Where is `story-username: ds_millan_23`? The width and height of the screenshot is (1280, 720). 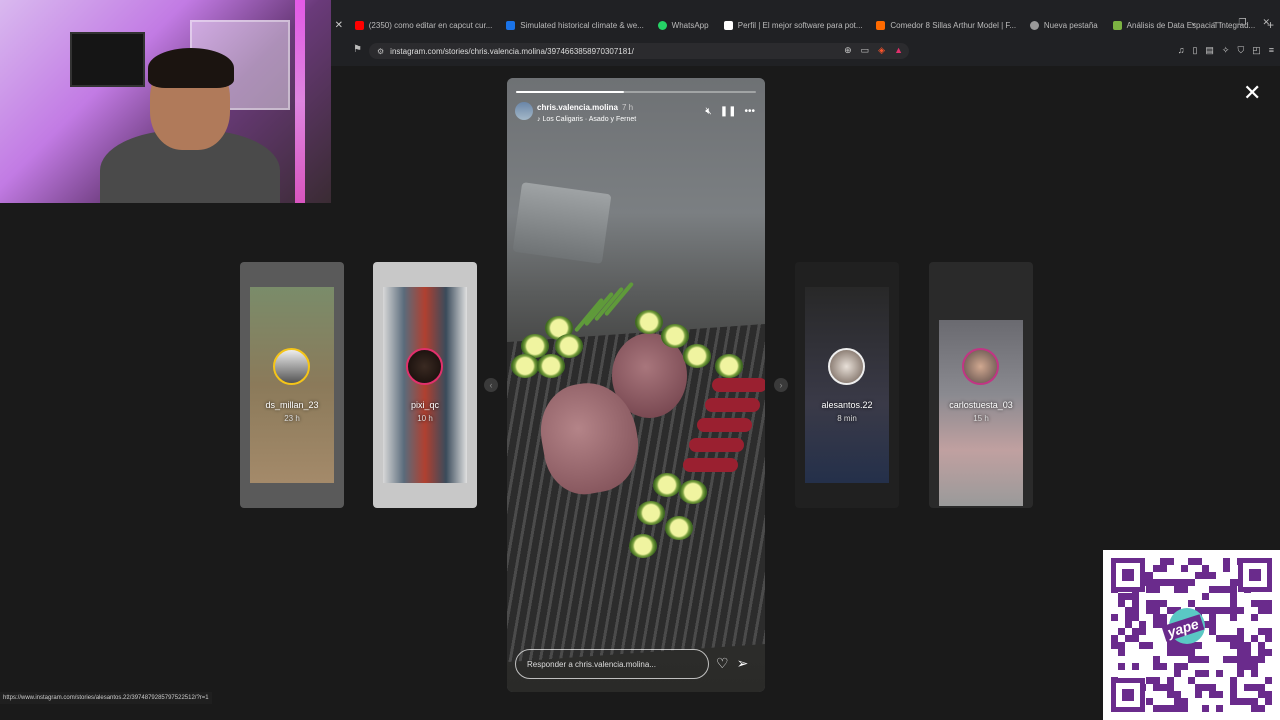 story-username: ds_millan_23 is located at coordinates (292, 405).